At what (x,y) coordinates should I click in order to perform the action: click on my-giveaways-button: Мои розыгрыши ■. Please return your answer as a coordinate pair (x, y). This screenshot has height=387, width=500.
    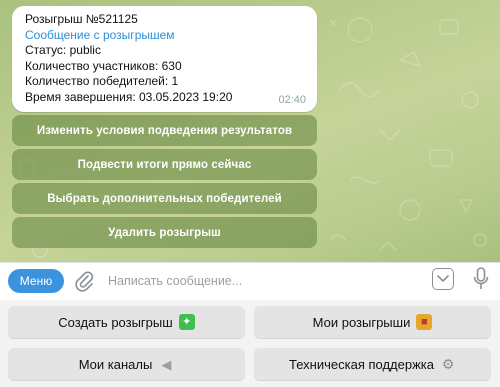
    Looking at the image, I should click on (372, 322).